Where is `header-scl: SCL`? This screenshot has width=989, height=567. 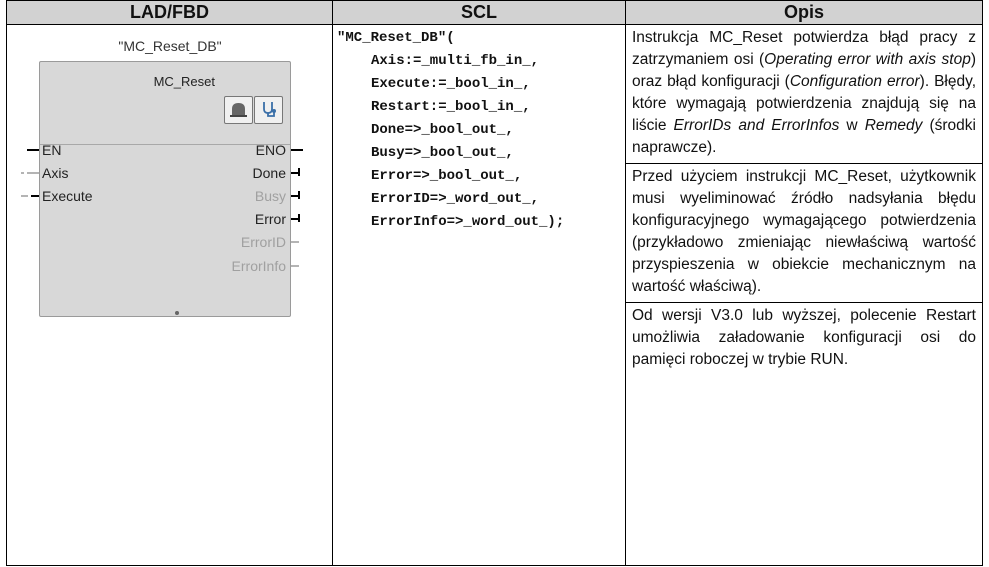
header-scl: SCL is located at coordinates (479, 12).